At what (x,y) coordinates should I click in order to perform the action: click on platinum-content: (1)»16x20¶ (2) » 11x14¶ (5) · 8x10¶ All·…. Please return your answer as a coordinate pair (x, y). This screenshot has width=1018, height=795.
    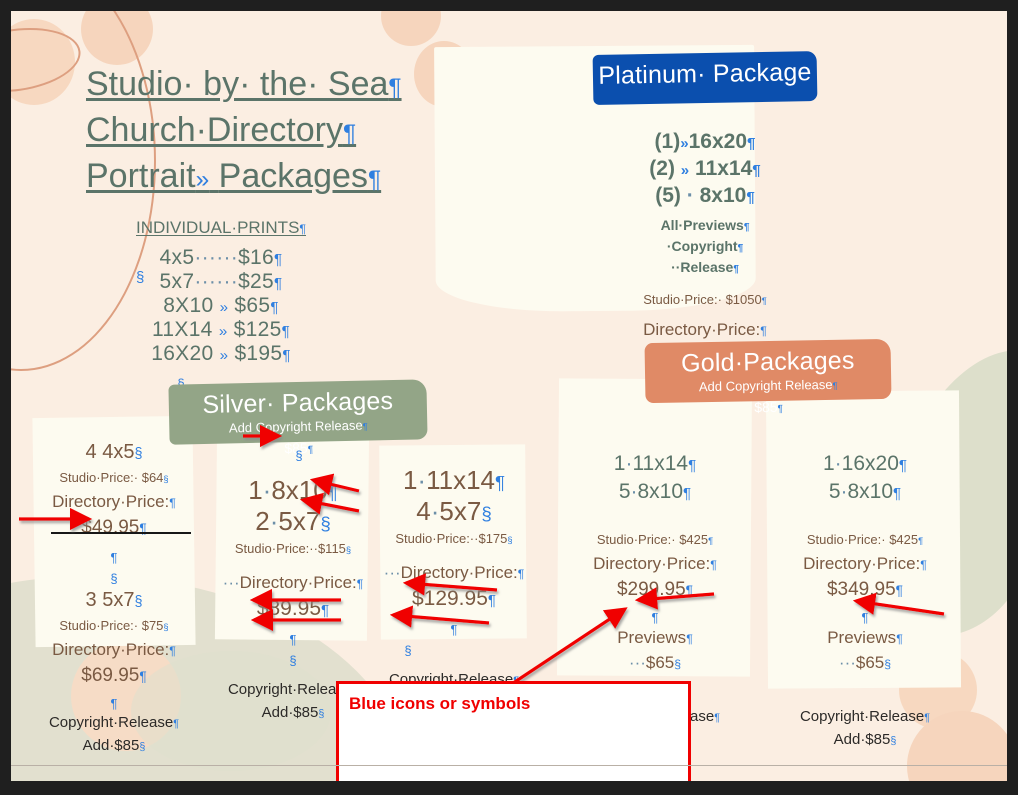
    Looking at the image, I should click on (705, 248).